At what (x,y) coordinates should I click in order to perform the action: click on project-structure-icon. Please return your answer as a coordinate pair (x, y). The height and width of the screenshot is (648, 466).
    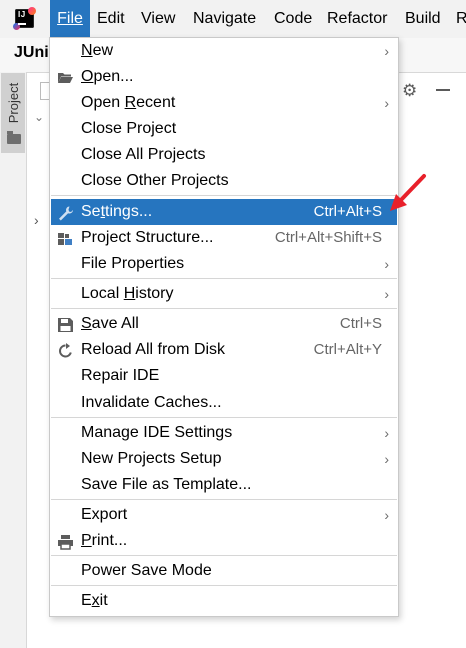
    Looking at the image, I should click on (65, 238).